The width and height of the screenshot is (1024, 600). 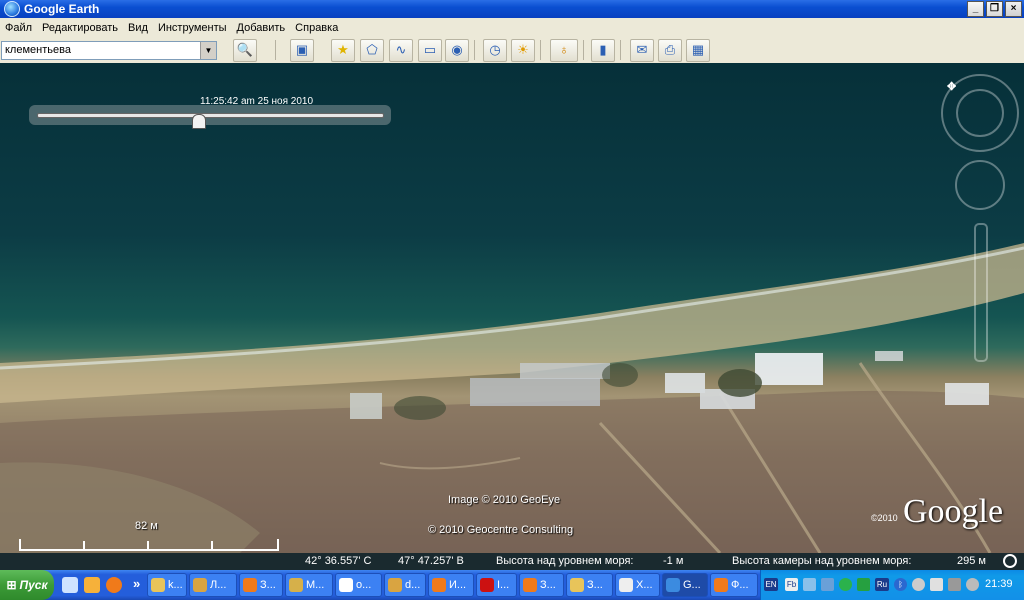 What do you see at coordinates (192, 28) in the screenshot?
I see `menu-tools: Инструменты` at bounding box center [192, 28].